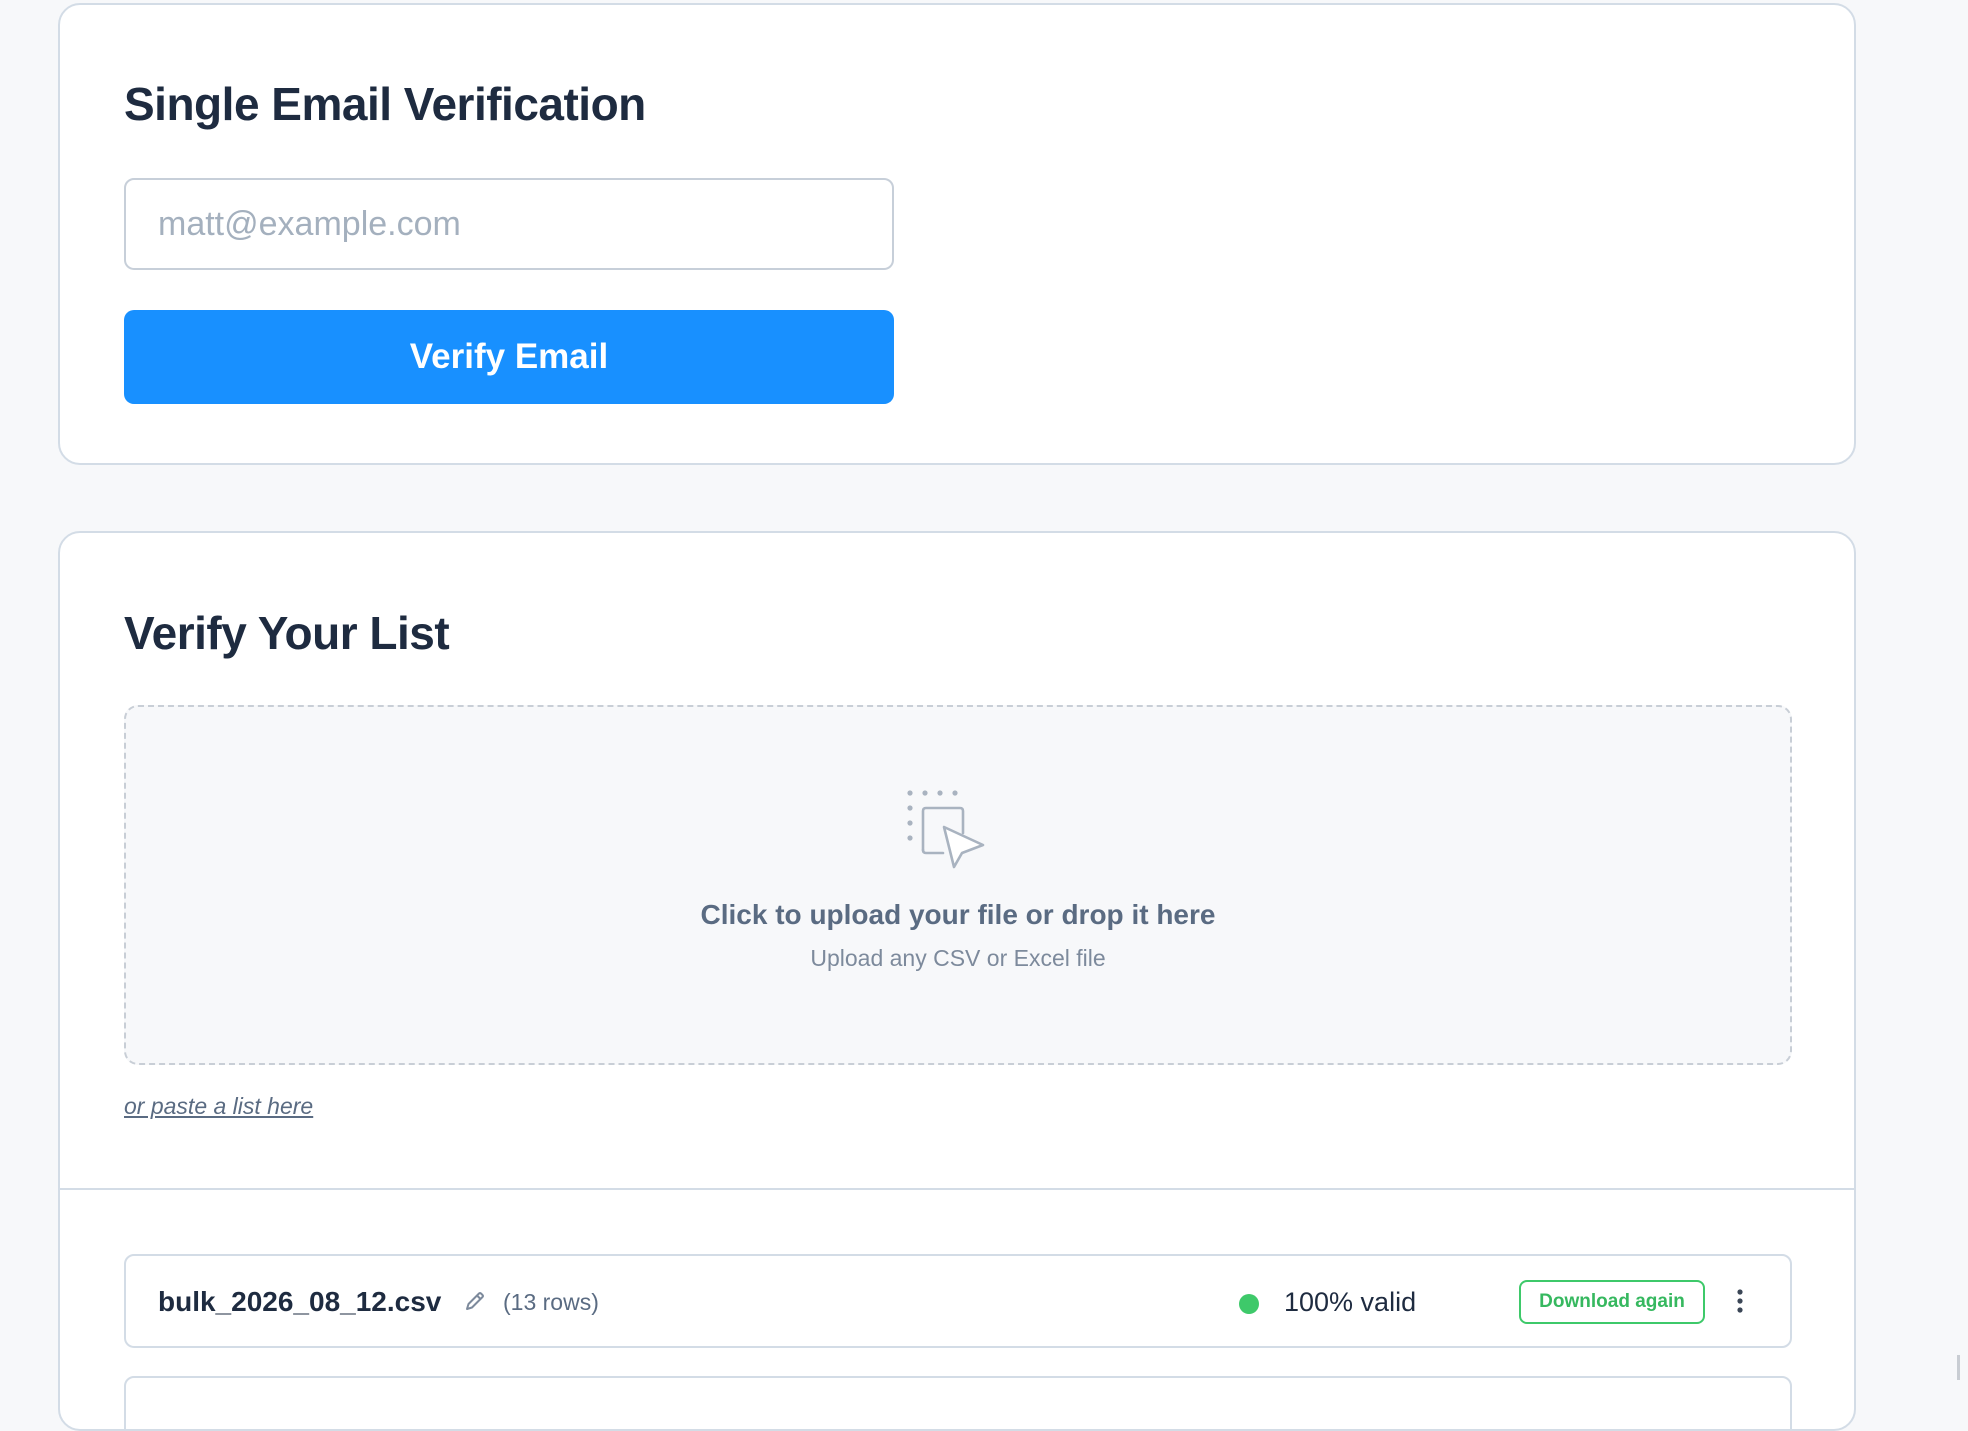 Image resolution: width=1968 pixels, height=1431 pixels. I want to click on download-again-button: Download again, so click(1612, 1302).